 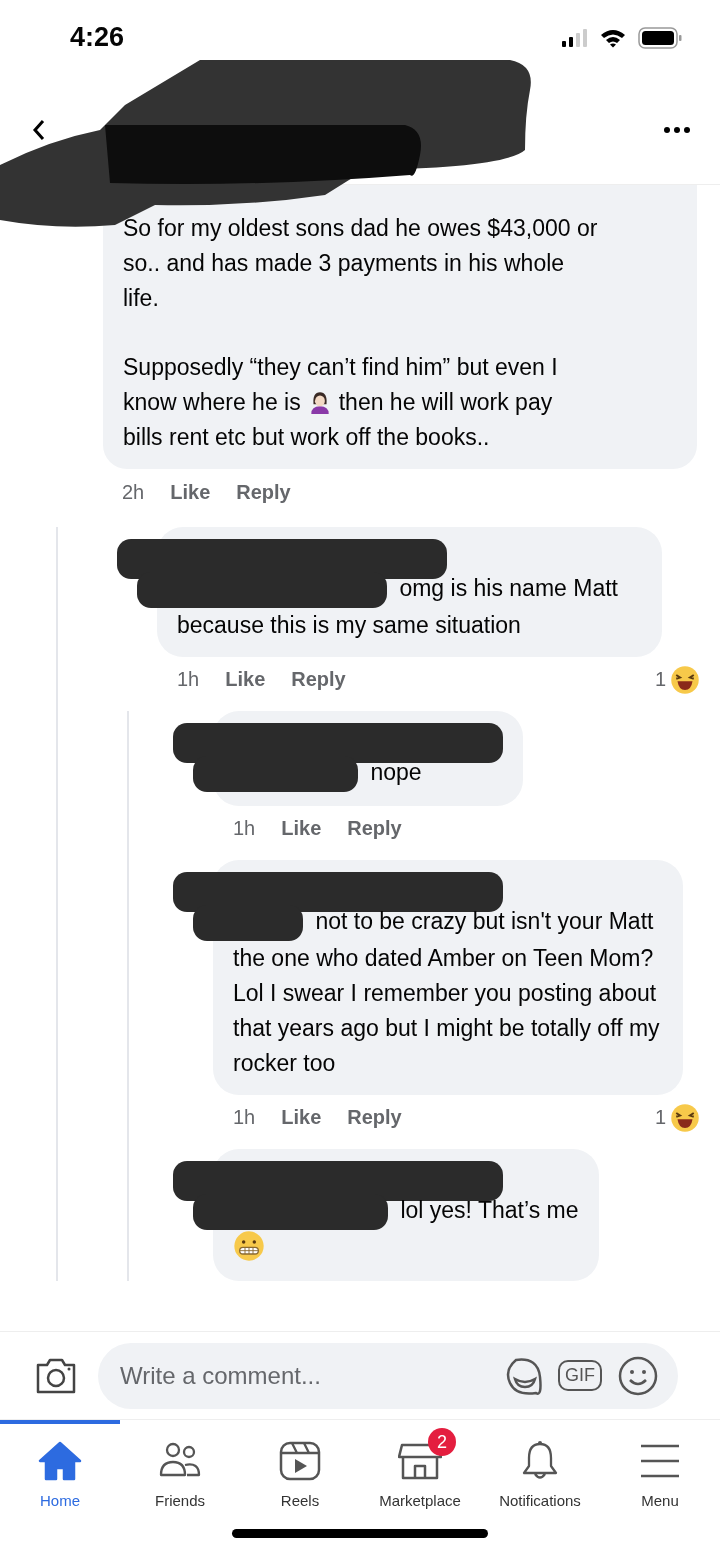 I want to click on comment-text: Supposedly “they can’t find him” but even I, so click(x=340, y=367).